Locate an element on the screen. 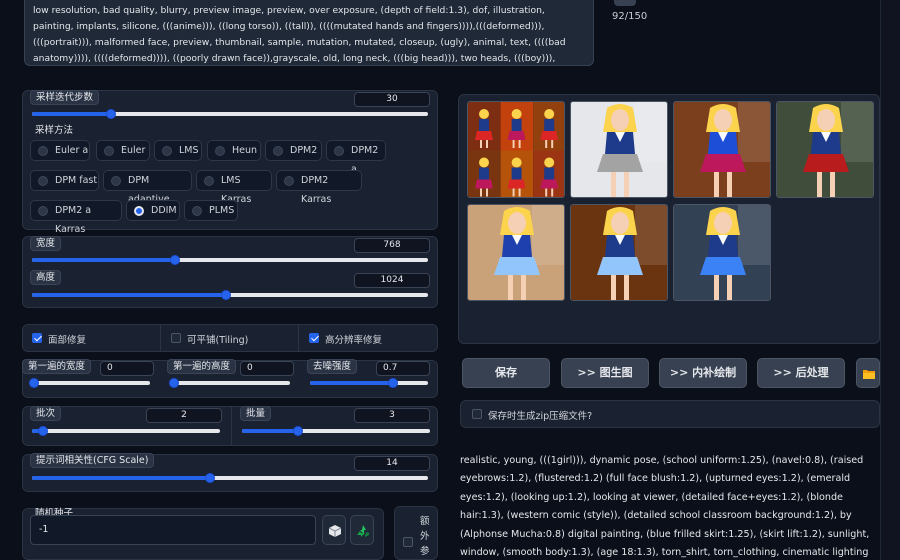  token-counter: 92/150 is located at coordinates (630, 16).